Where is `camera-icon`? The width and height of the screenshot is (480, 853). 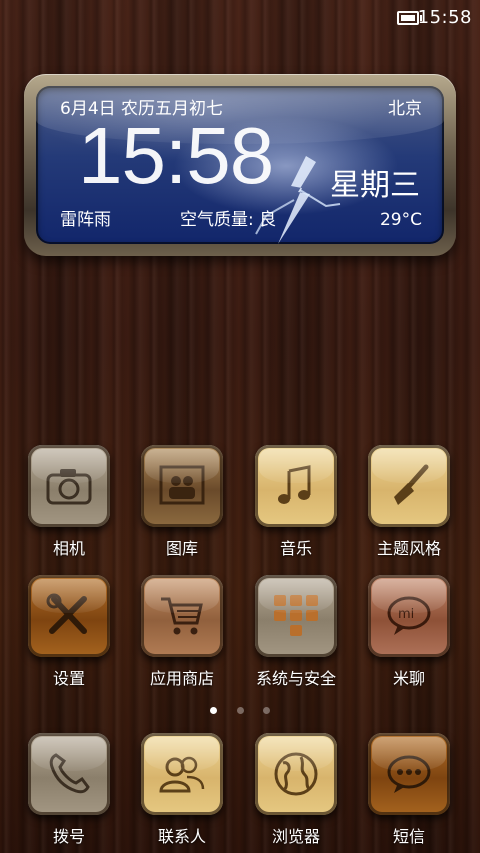
camera-icon is located at coordinates (69, 486).